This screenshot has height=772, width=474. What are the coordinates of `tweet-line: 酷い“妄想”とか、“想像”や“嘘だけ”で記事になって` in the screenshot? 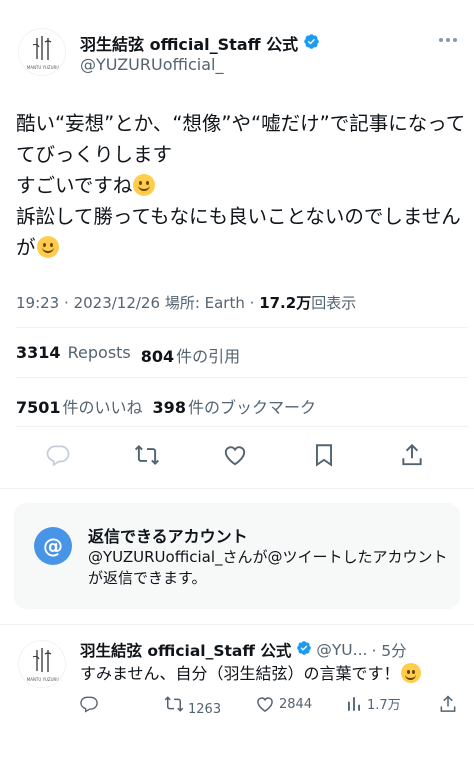 It's located at (241, 123).